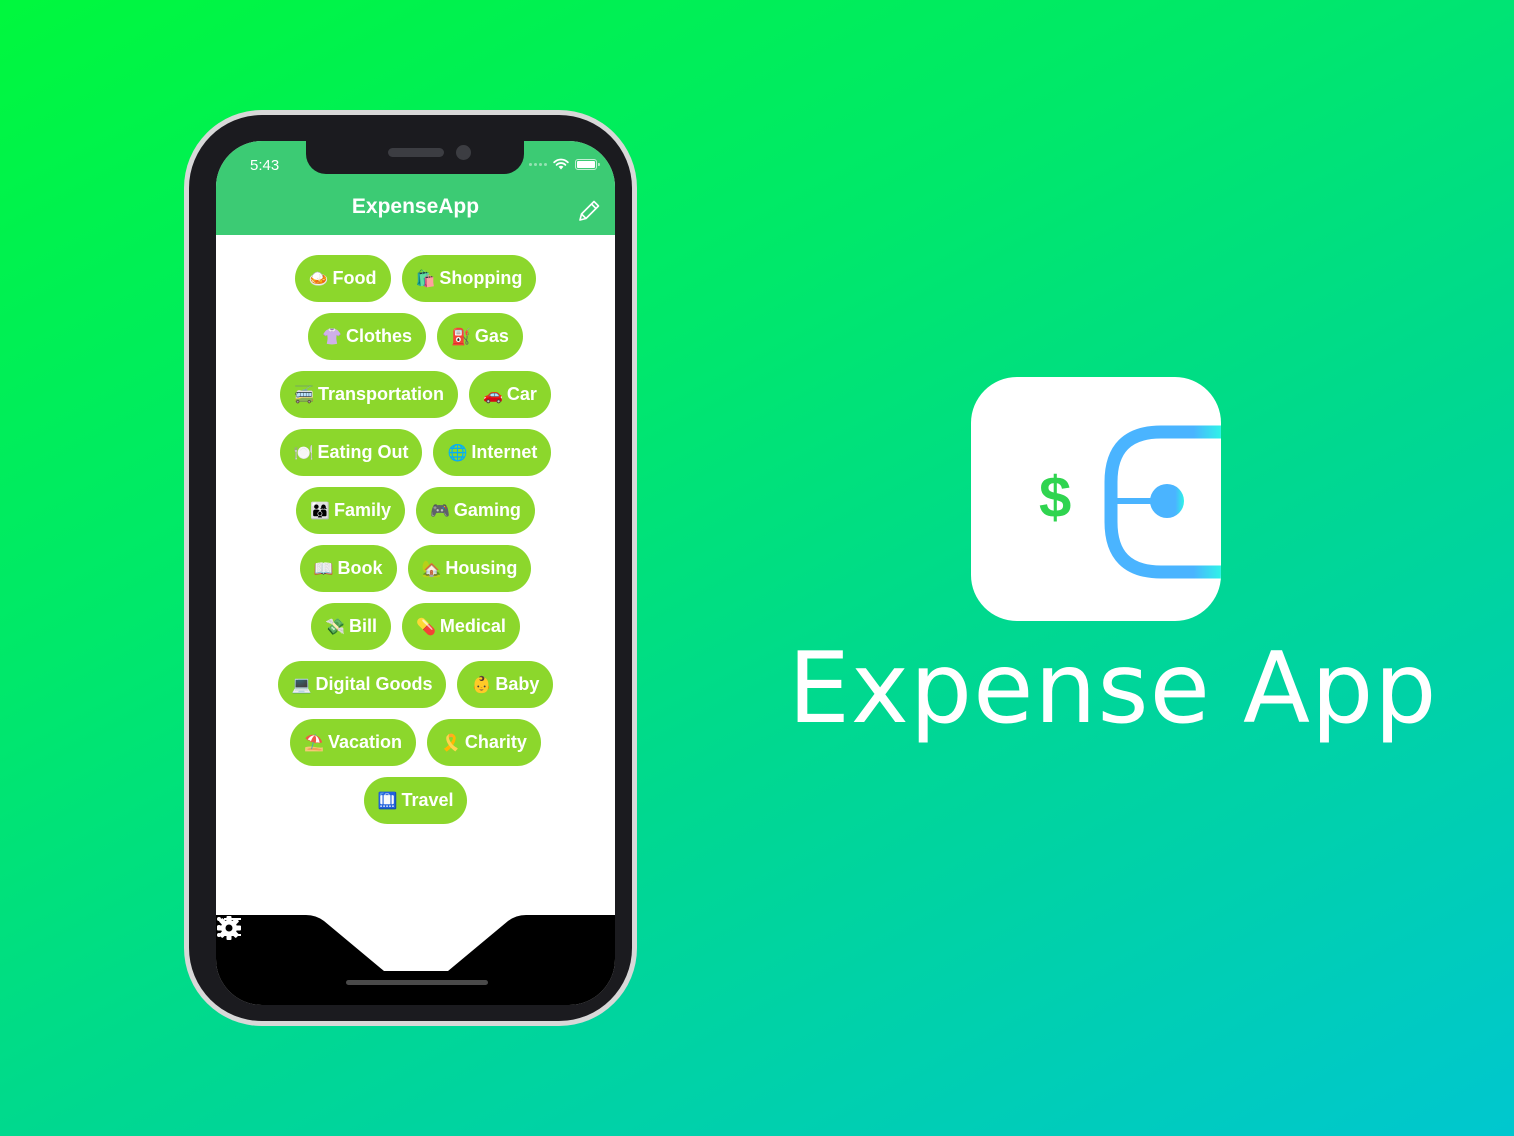  I want to click on tab-bar, so click(415, 960).